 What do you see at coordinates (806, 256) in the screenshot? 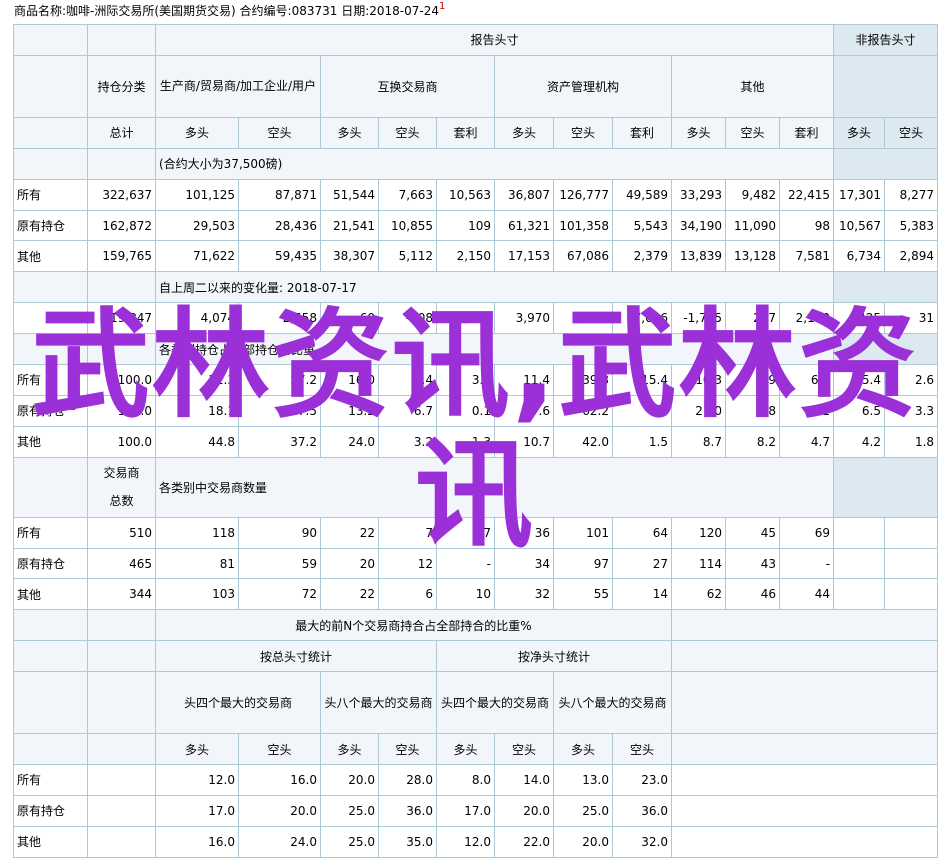
I see `value-cell: 7,581` at bounding box center [806, 256].